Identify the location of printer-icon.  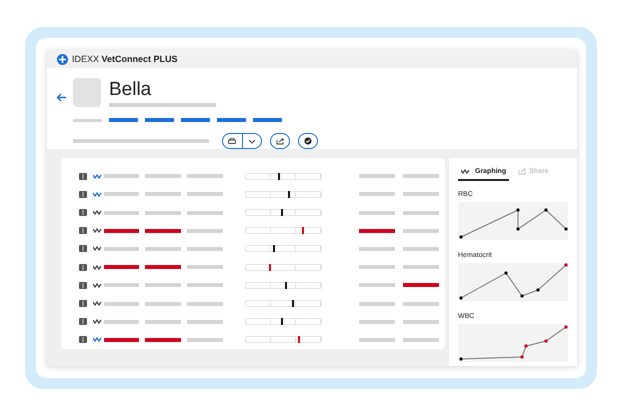
(232, 141).